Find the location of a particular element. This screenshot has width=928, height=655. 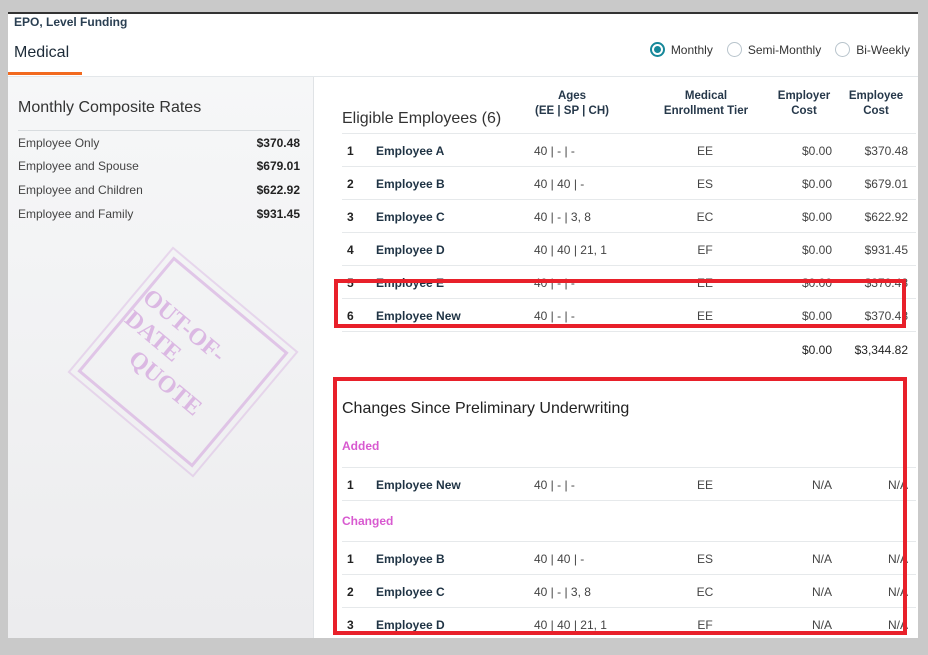

table-row: 1 Employee New 40 | - | - EE N/A N/A is located at coordinates (629, 483).